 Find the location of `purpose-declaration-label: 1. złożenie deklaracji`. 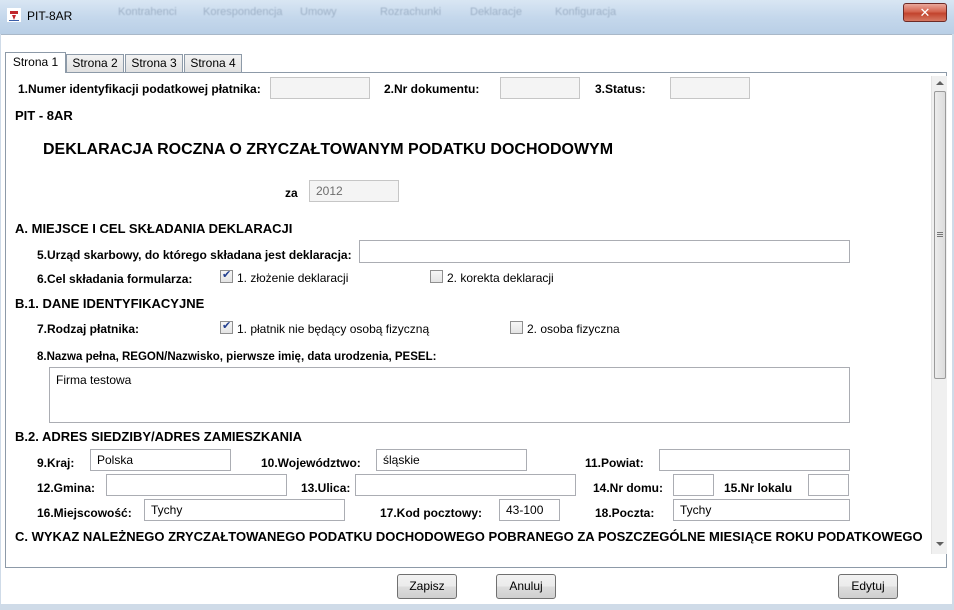

purpose-declaration-label: 1. złożenie deklaracji is located at coordinates (293, 278).